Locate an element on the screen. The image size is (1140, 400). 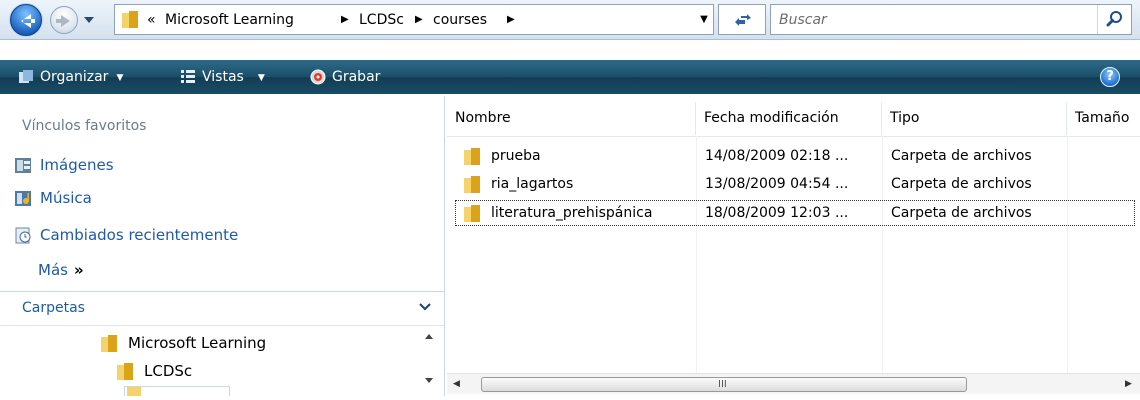
tree-item-label: Microsoft Learning is located at coordinates (197, 343).